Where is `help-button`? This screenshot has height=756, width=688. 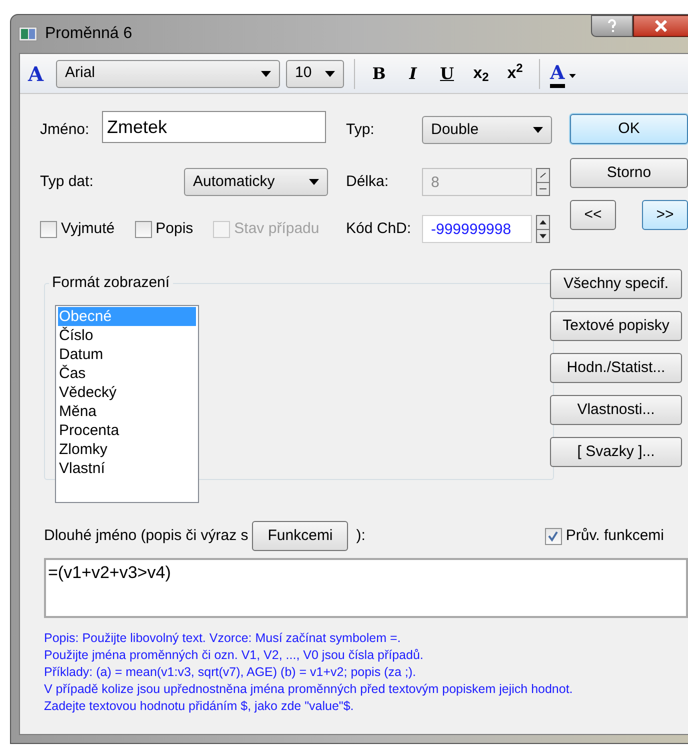 help-button is located at coordinates (612, 26).